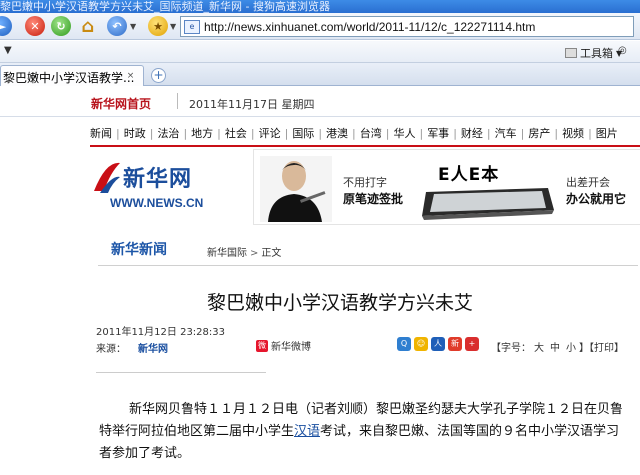 The width and height of the screenshot is (640, 475). I want to click on ad-person-image, so click(296, 189).